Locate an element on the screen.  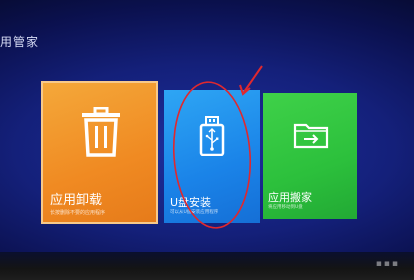
watermark: ▪▪▪ is located at coordinates (387, 264).